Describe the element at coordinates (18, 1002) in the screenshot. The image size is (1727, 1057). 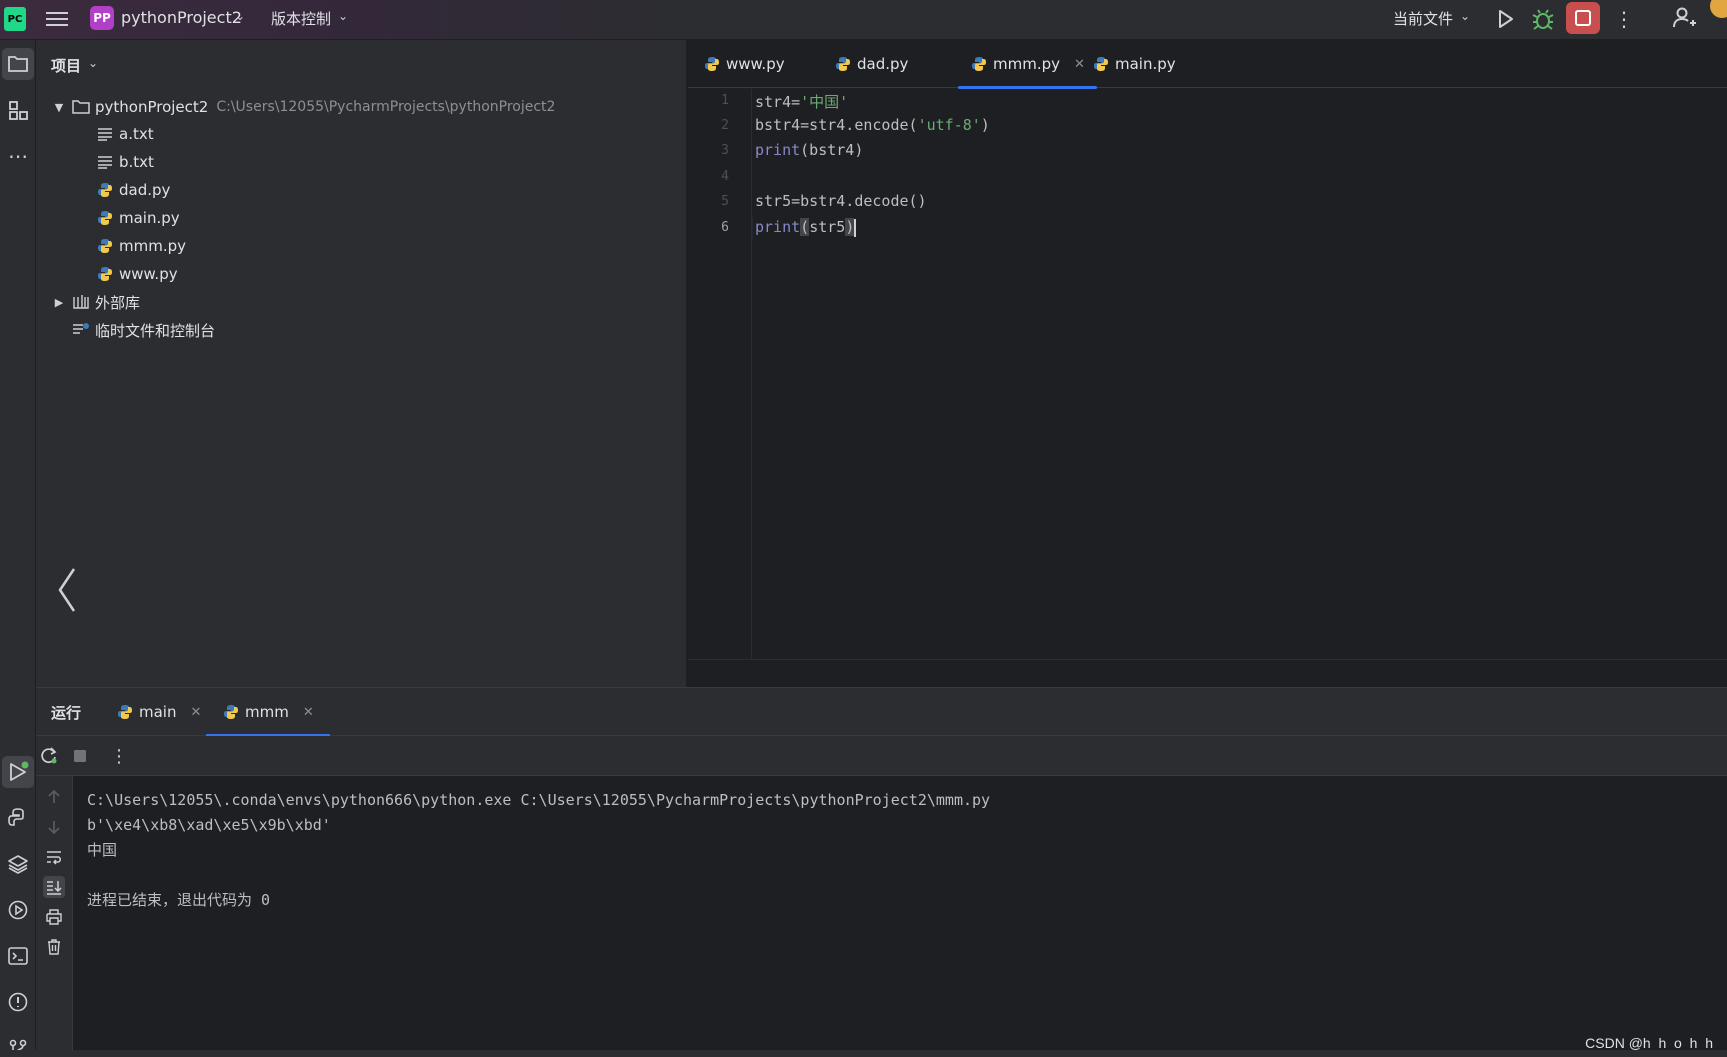
I see `problems-tool-icon` at that location.